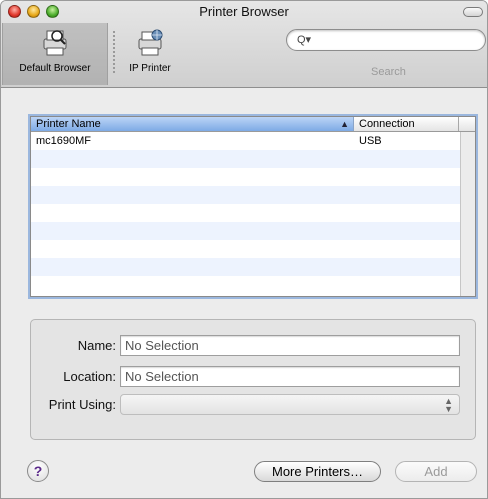 The height and width of the screenshot is (499, 488). Describe the element at coordinates (244, 11) in the screenshot. I see `window-title: Printer Browser` at that location.